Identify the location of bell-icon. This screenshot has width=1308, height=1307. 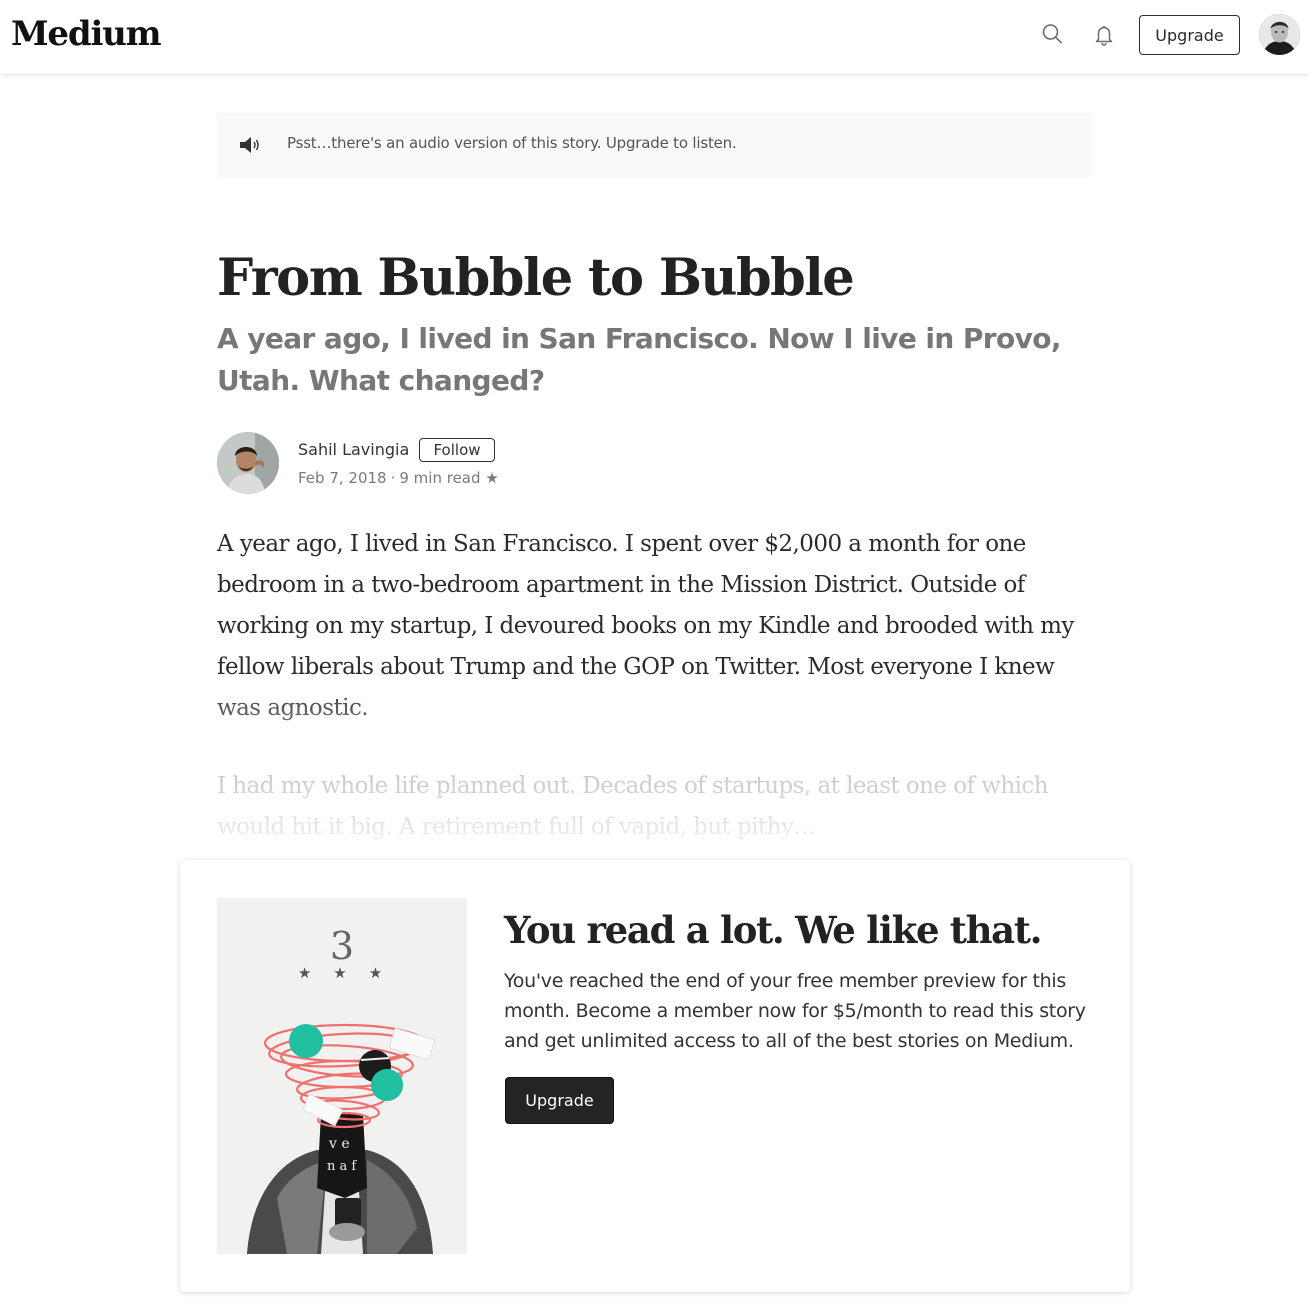
(1104, 34).